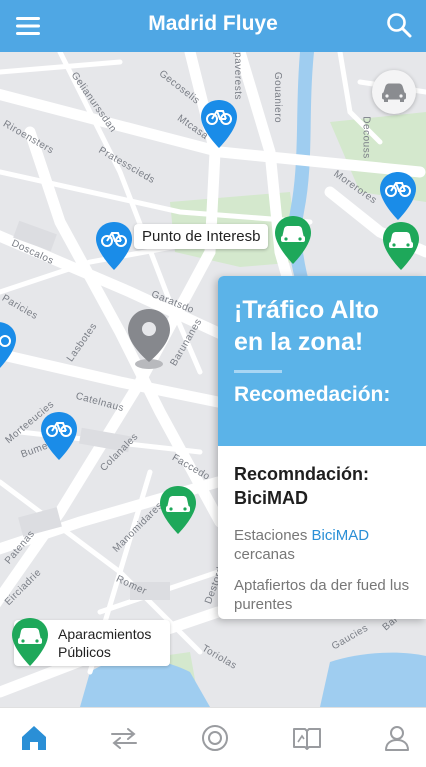 This screenshot has height=767, width=426. I want to click on street-label: Gouaniero, so click(278, 97).